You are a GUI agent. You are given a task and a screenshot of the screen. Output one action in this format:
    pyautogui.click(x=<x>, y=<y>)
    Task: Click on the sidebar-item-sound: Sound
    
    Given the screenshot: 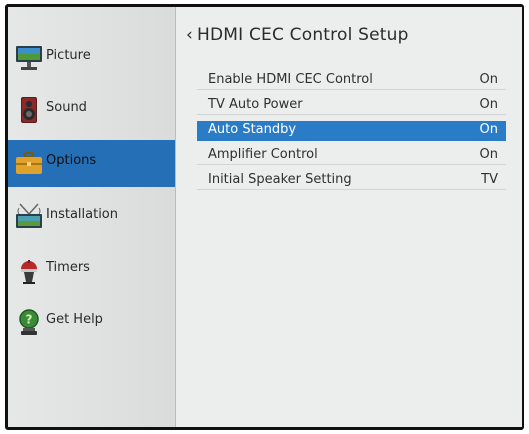 What is the action you would take?
    pyautogui.click(x=91, y=110)
    